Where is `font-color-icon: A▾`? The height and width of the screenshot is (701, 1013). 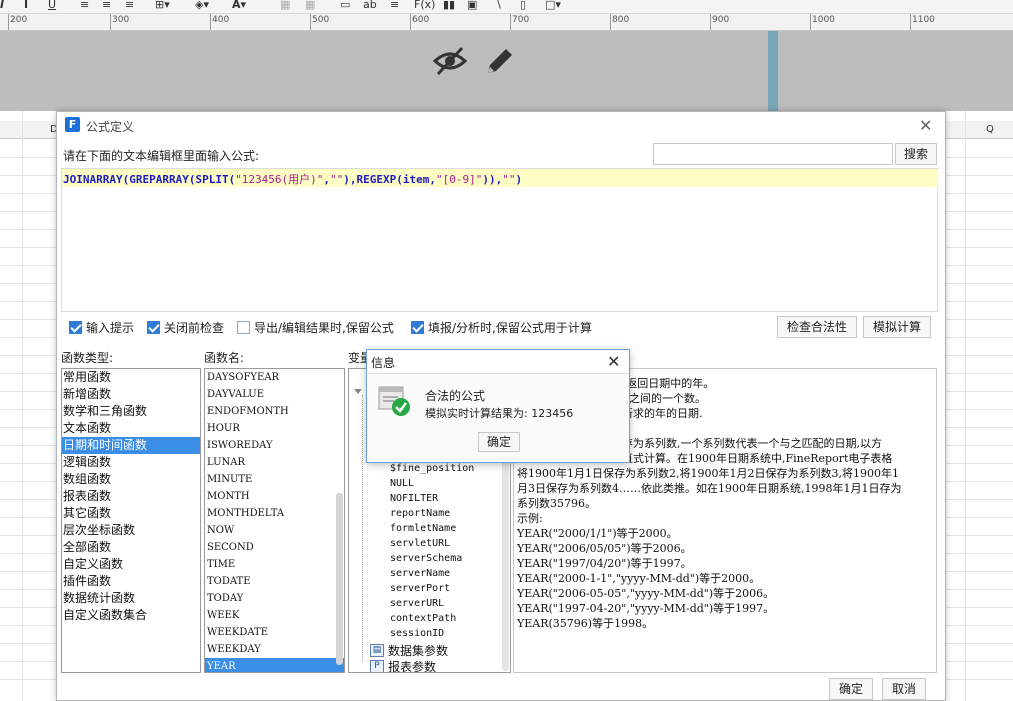
font-color-icon: A▾ is located at coordinates (239, 5).